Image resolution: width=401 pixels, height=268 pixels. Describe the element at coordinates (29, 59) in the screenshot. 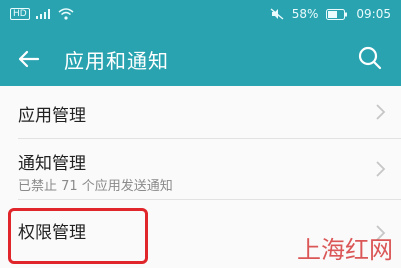

I see `back-arrow-icon` at that location.